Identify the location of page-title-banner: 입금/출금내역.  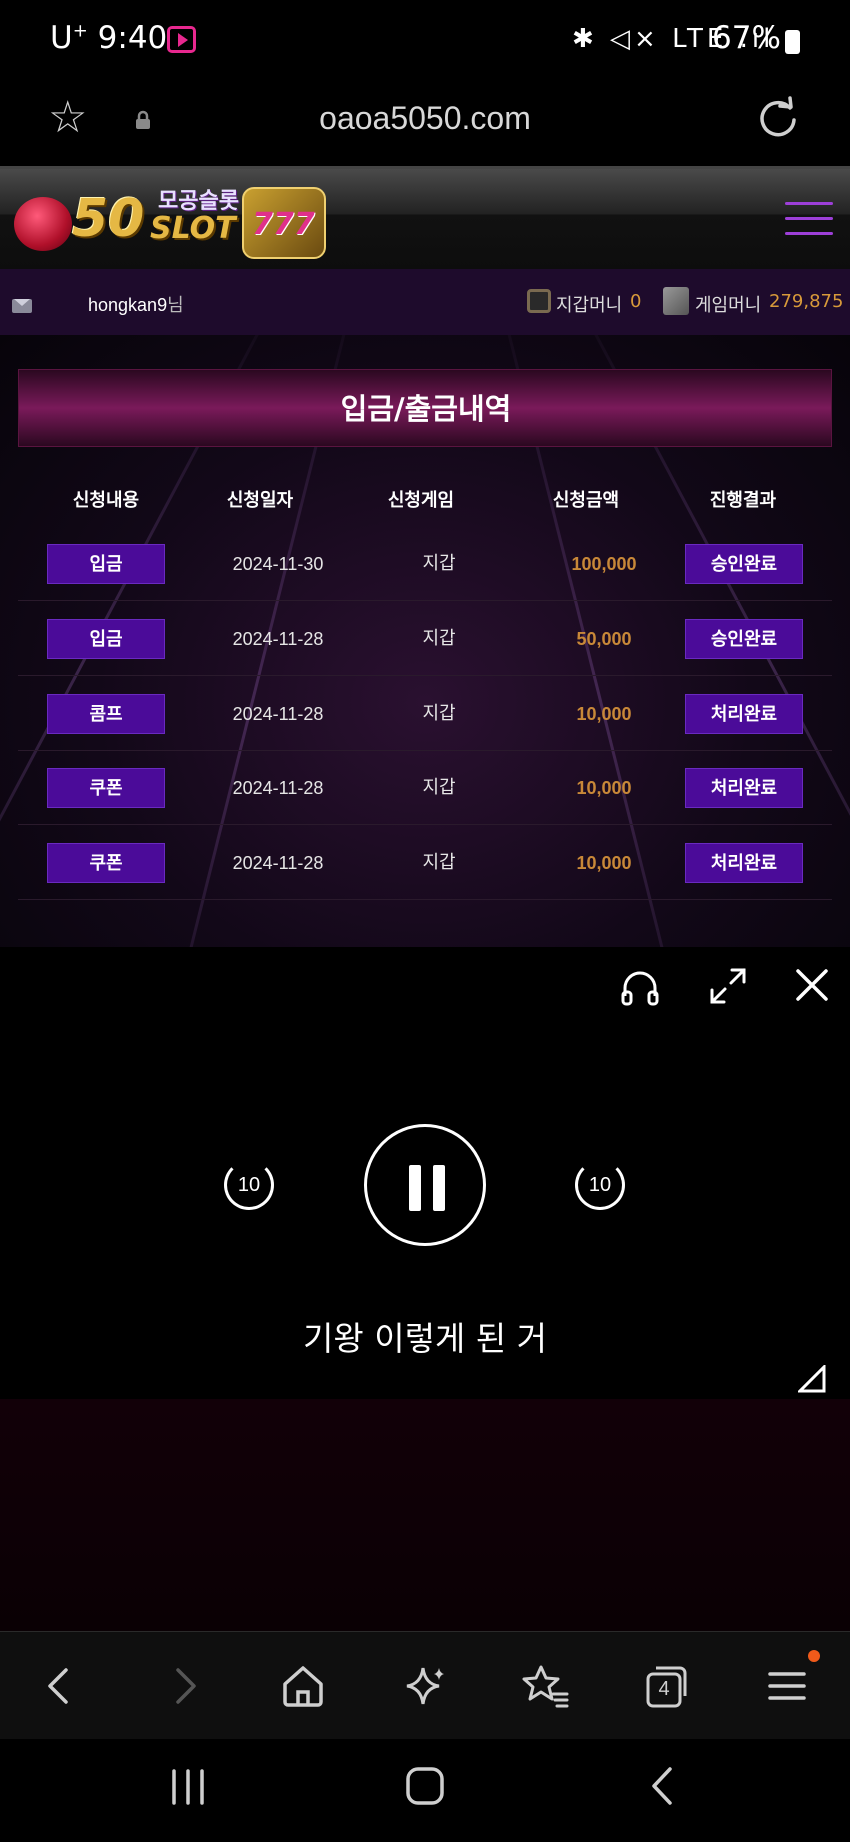
(425, 408).